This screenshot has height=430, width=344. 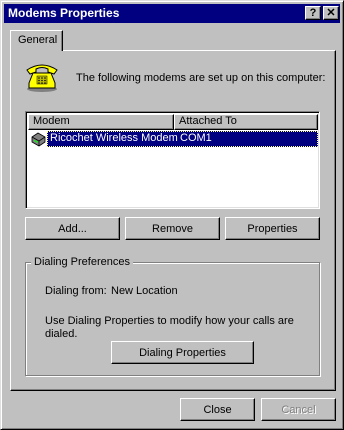 I want to click on dialing-from-value: New Location, so click(x=144, y=291).